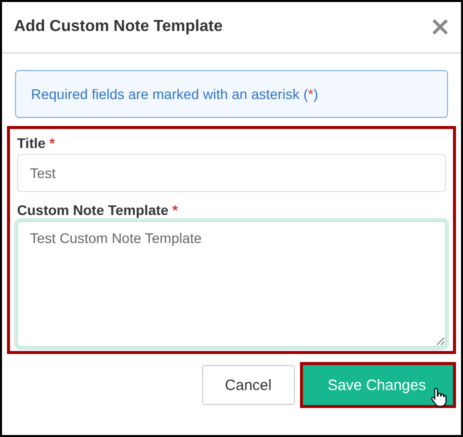 This screenshot has height=437, width=463. I want to click on close-button: ×, so click(440, 27).